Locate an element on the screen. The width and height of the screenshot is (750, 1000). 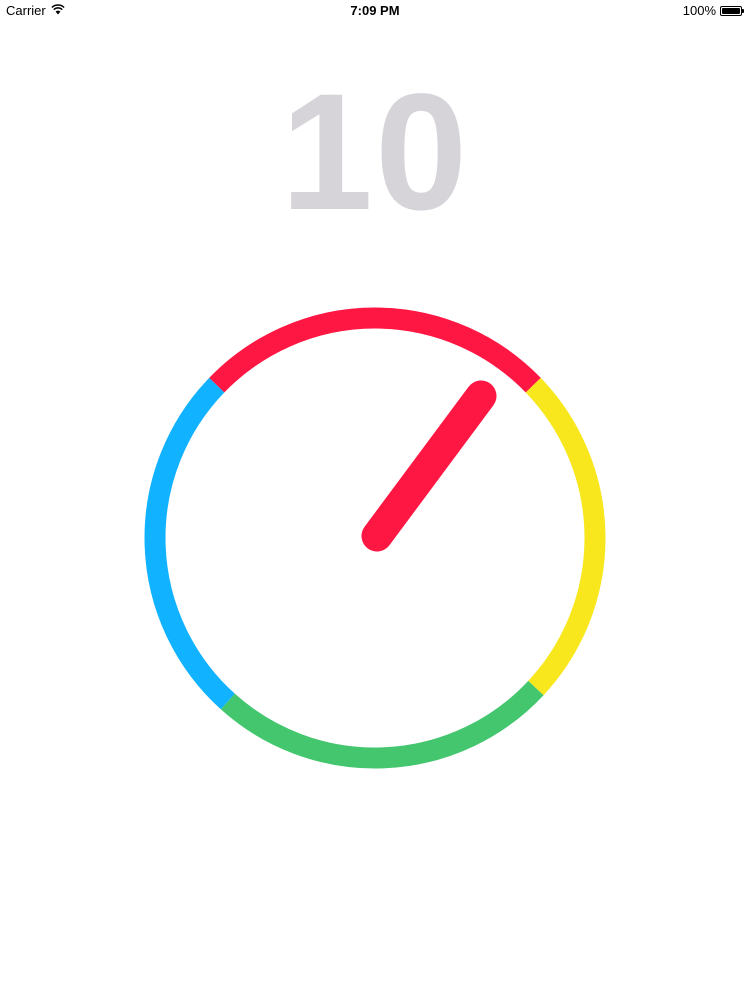
spinner-needle is located at coordinates (429, 466).